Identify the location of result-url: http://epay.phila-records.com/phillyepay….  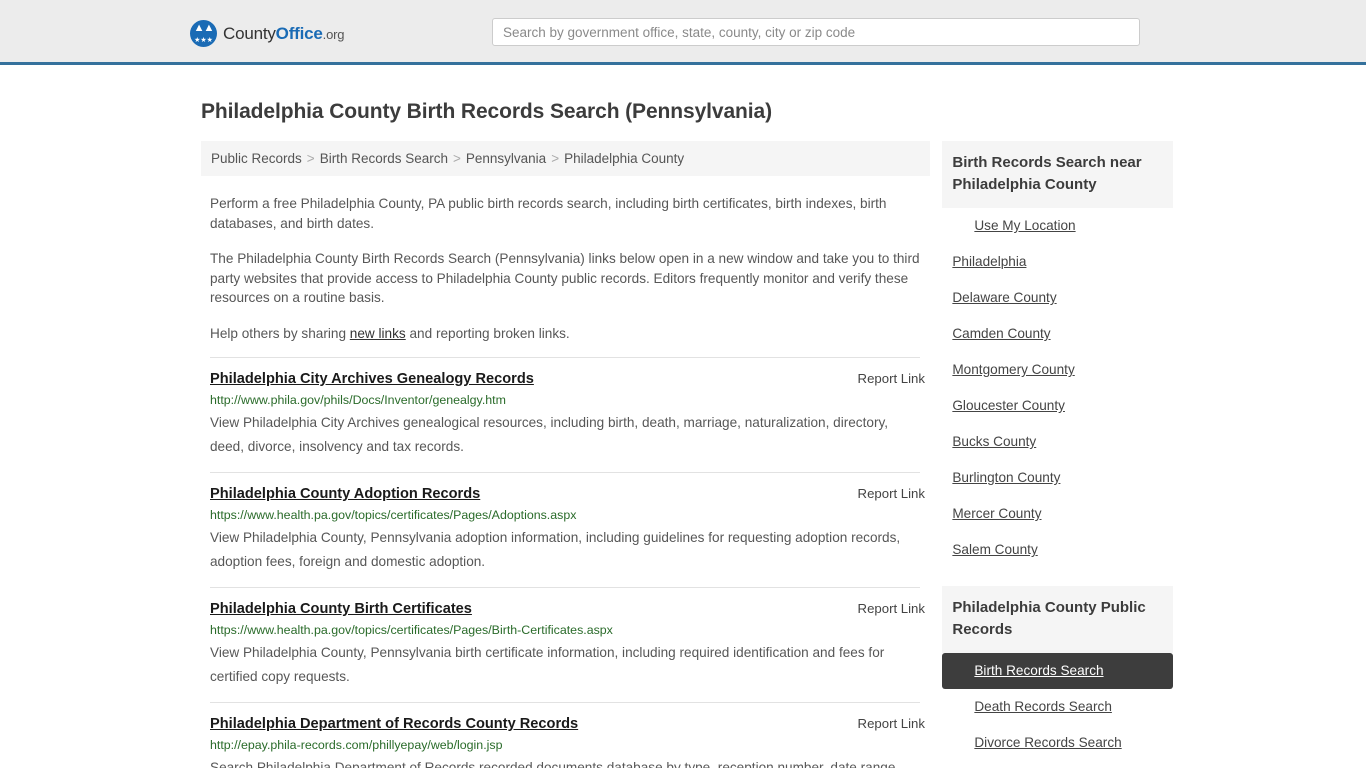
(565, 745).